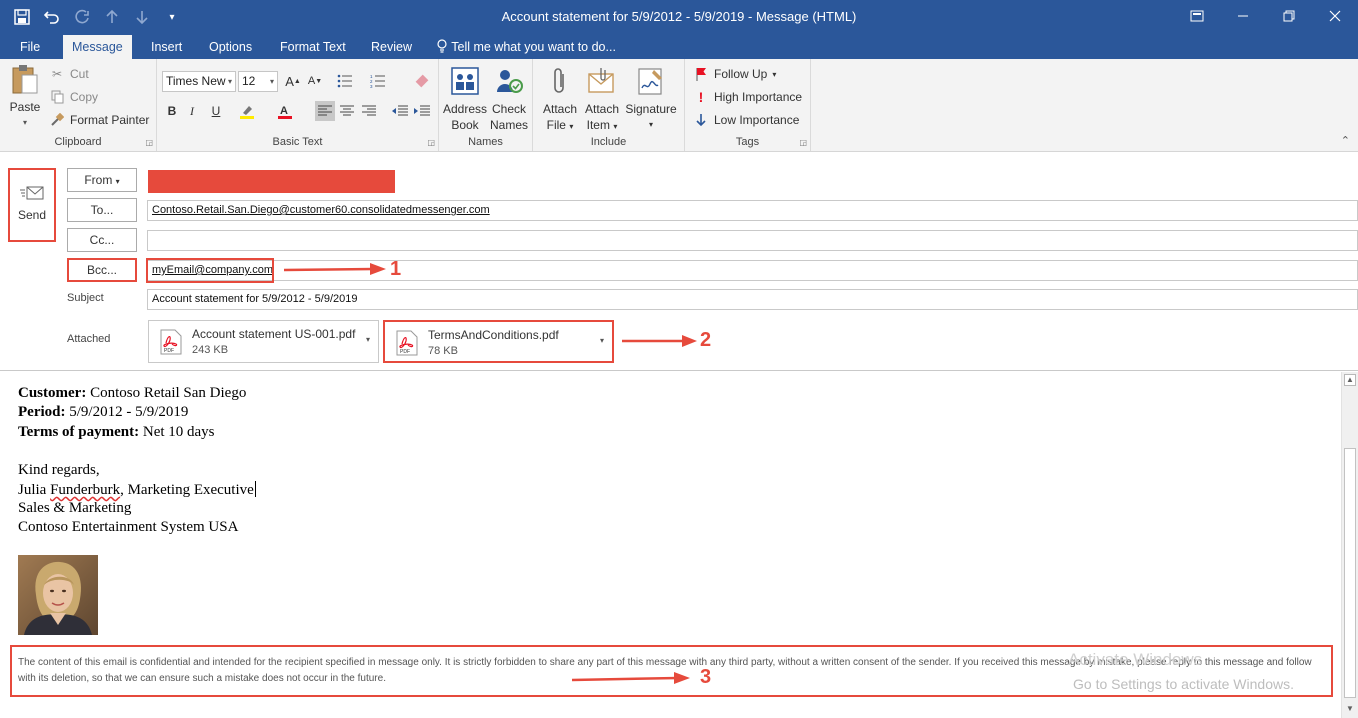  I want to click on address-book-label-1: Address, so click(465, 109).